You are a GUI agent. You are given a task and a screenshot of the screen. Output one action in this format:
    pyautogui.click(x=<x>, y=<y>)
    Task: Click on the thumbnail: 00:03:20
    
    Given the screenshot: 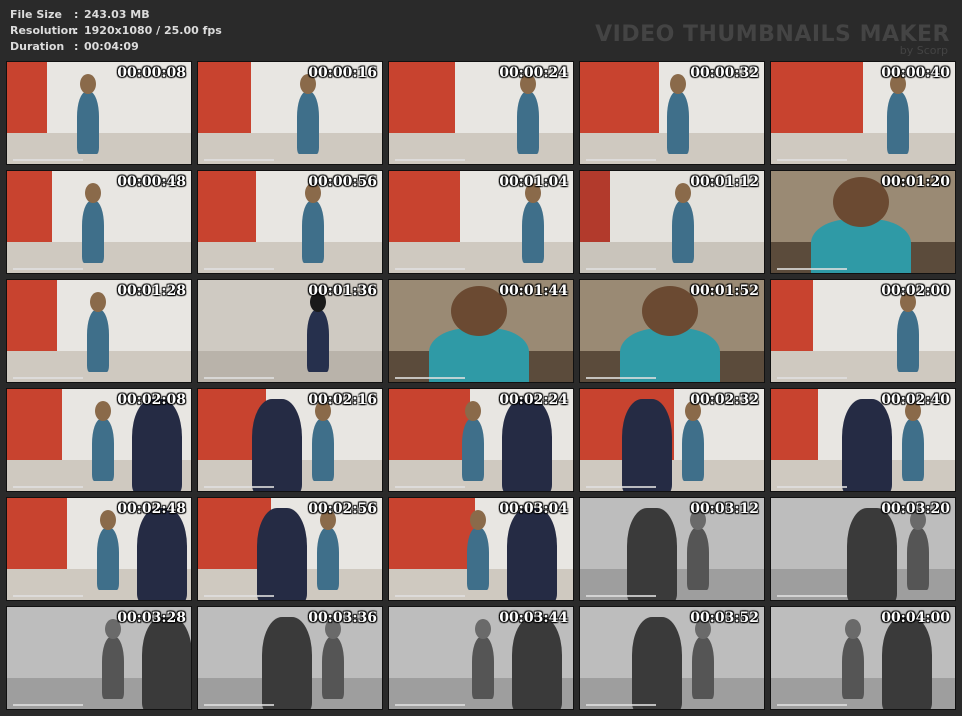 What is the action you would take?
    pyautogui.click(x=863, y=549)
    